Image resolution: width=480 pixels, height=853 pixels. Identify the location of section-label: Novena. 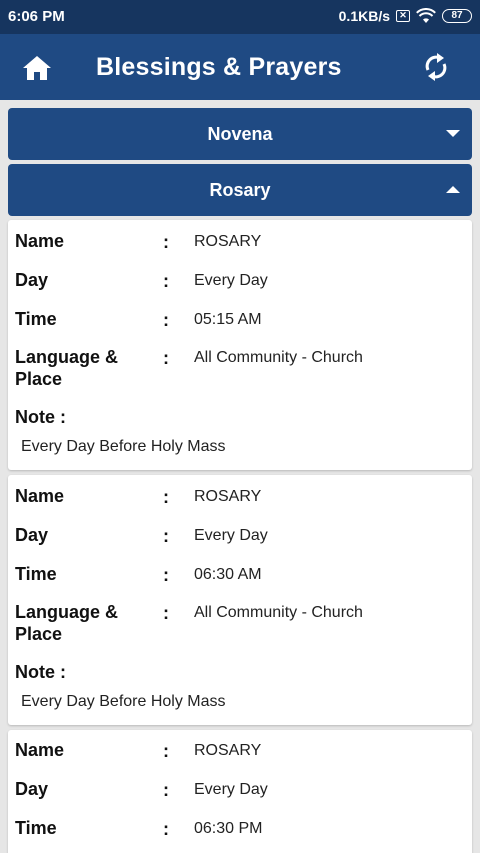
(240, 134).